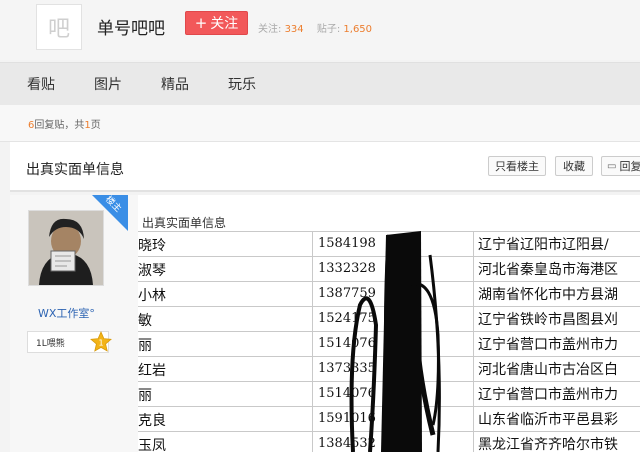 This screenshot has height=452, width=640. Describe the element at coordinates (152, 246) in the screenshot. I see `recipient-name: 晓玲` at that location.